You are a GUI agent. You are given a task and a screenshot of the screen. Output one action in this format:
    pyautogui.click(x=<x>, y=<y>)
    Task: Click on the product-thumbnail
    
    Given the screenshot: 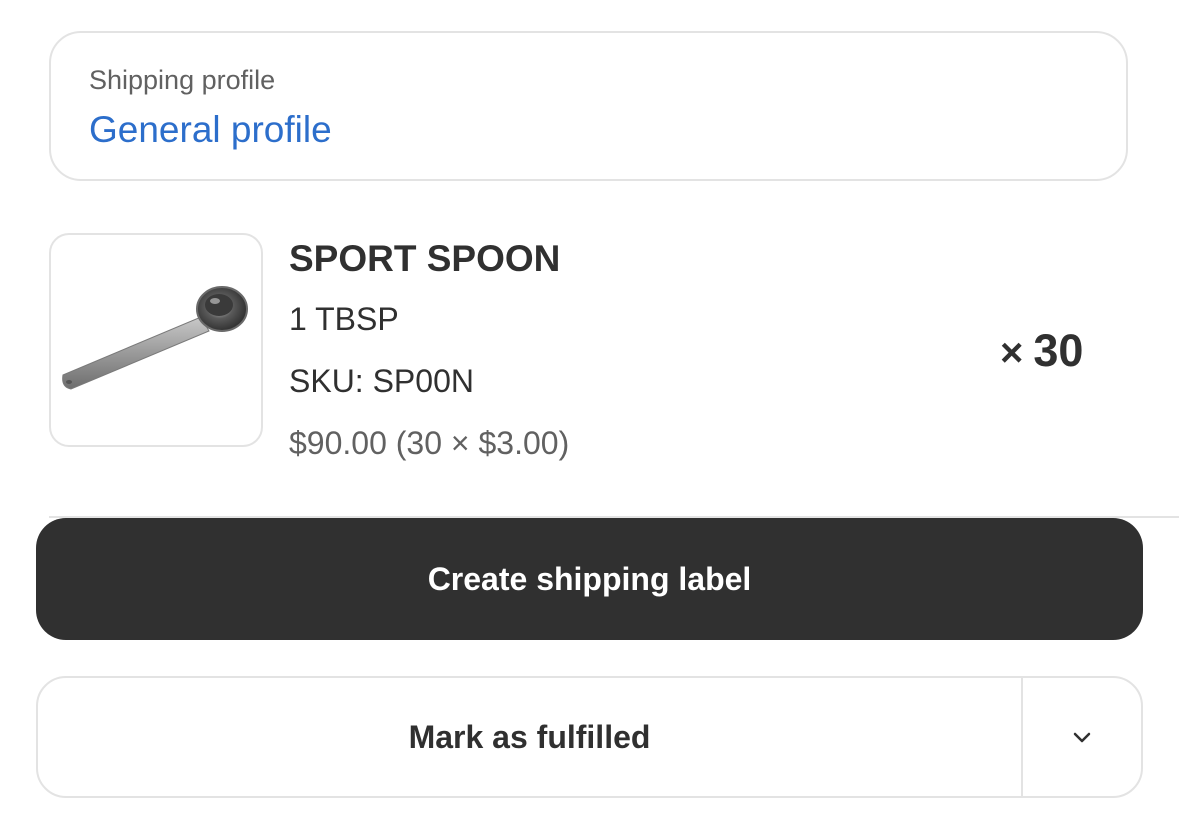 What is the action you would take?
    pyautogui.click(x=156, y=340)
    